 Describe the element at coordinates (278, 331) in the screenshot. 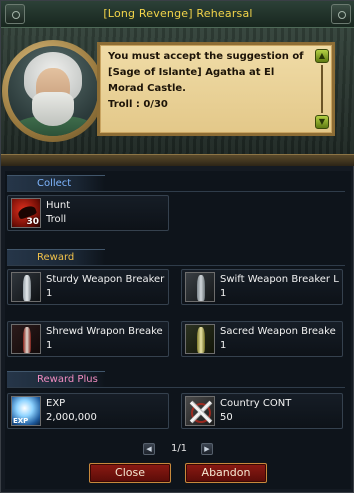

I see `item-name: Sacred Weapon Breake` at that location.